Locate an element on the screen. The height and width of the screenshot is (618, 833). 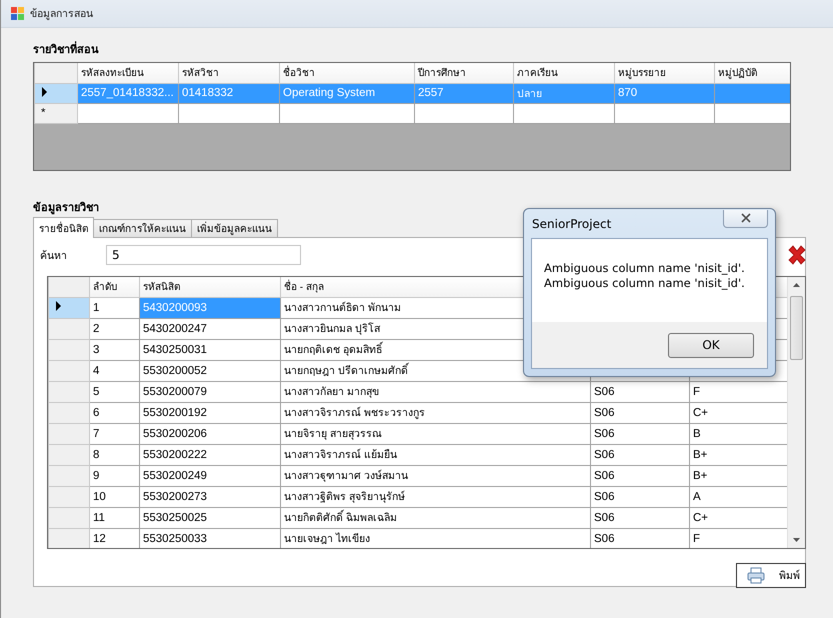
table-cell: 1 is located at coordinates (115, 307).